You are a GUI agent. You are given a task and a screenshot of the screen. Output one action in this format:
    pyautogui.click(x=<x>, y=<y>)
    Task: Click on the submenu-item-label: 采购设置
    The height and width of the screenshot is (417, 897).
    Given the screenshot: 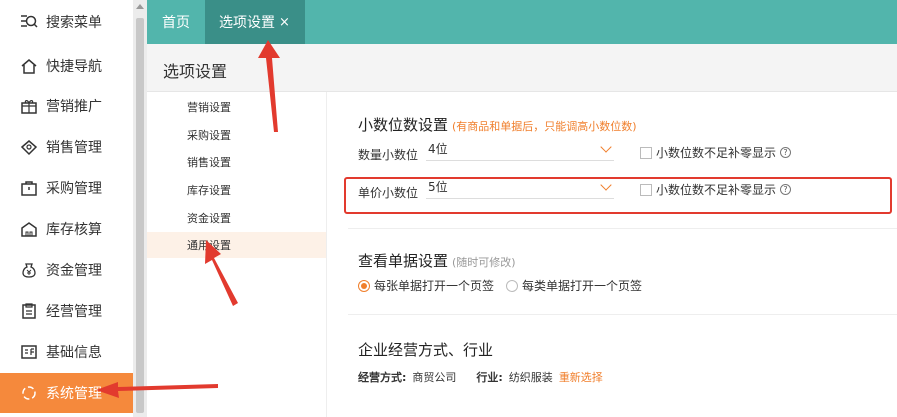 What is the action you would take?
    pyautogui.click(x=209, y=135)
    